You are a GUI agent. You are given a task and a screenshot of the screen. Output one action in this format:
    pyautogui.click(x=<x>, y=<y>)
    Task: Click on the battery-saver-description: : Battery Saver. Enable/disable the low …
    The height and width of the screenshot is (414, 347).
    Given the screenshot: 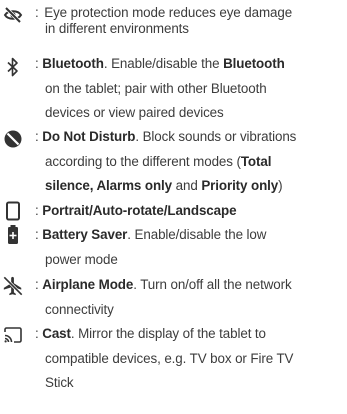 What is the action you would take?
    pyautogui.click(x=151, y=247)
    